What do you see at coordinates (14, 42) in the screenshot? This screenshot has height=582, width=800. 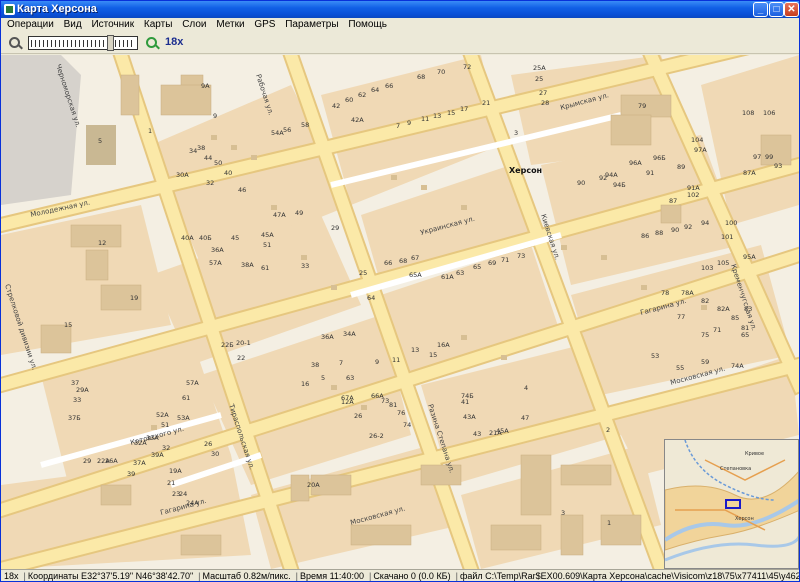 I see `zoom-out-icon` at bounding box center [14, 42].